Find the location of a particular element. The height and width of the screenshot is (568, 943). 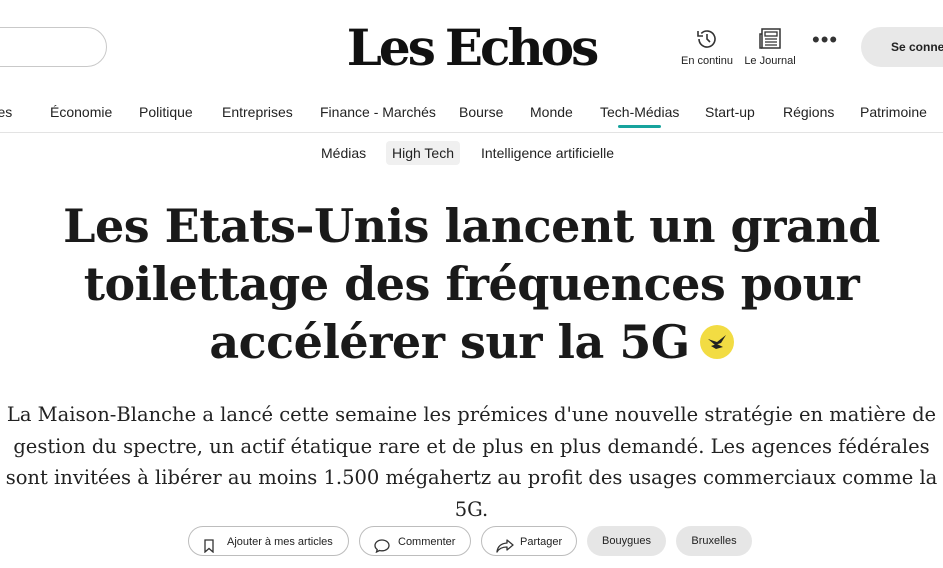

nav-item-entreprises: Entreprises is located at coordinates (257, 112).